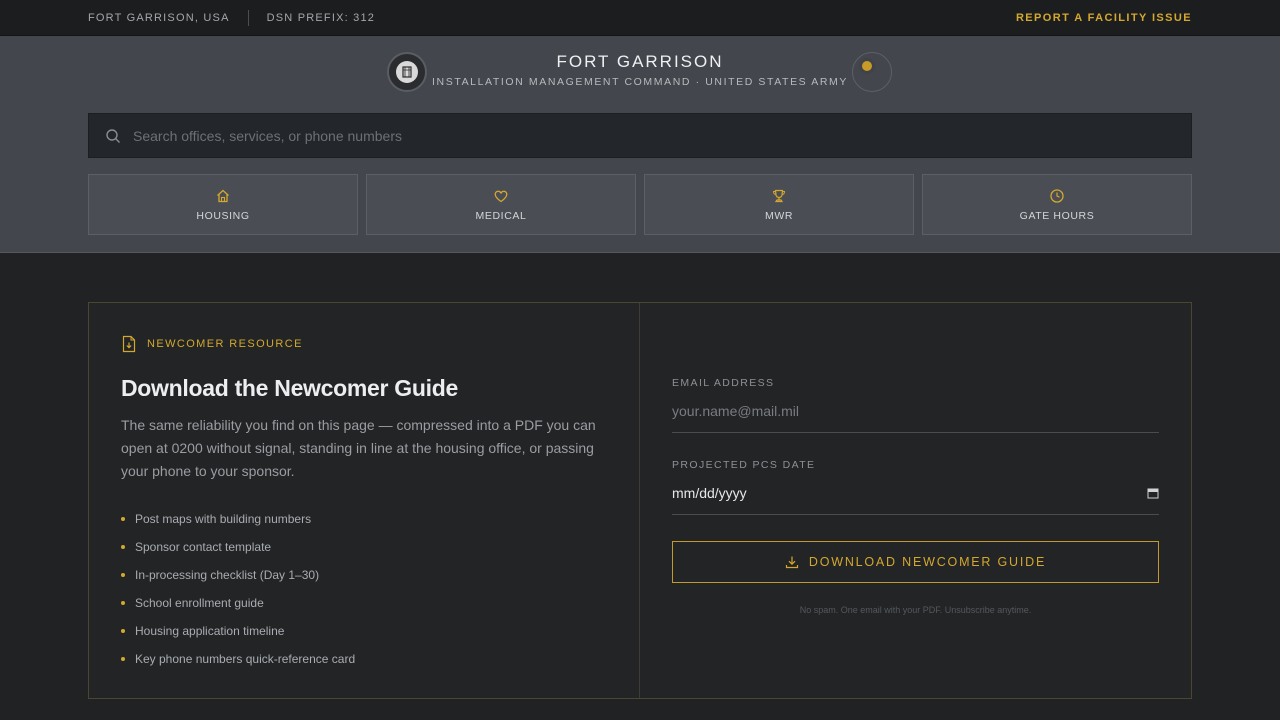 The width and height of the screenshot is (1280, 720). Describe the element at coordinates (640, 61) in the screenshot. I see `site-title: FORT GARRISON` at that location.